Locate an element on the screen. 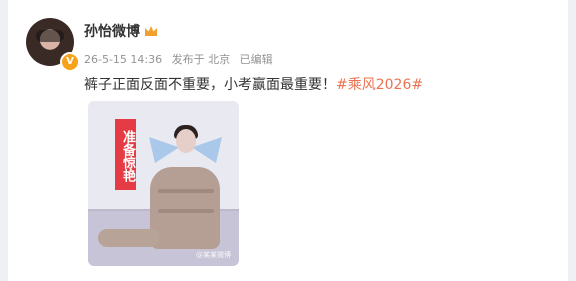  hashtag-link: #乘风2026# is located at coordinates (379, 85).